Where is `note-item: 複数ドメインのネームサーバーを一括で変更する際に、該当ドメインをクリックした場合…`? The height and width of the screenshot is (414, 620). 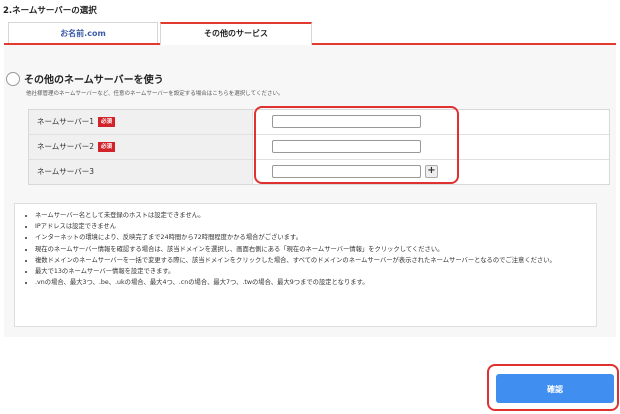
note-item: 複数ドメインのネームサーバーを一括で変更する際に、該当ドメインをクリックした場合… is located at coordinates (311, 260).